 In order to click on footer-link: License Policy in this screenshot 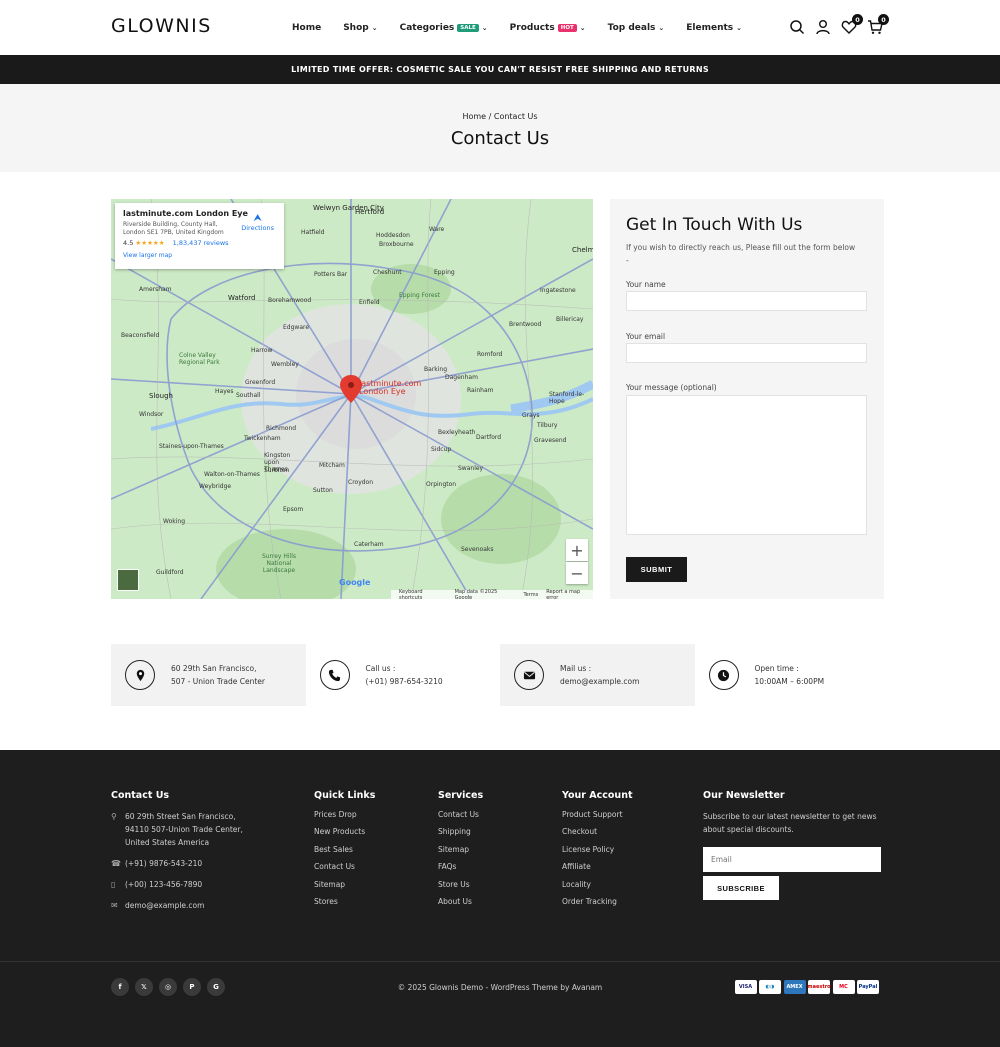, I will do `click(597, 853)`.